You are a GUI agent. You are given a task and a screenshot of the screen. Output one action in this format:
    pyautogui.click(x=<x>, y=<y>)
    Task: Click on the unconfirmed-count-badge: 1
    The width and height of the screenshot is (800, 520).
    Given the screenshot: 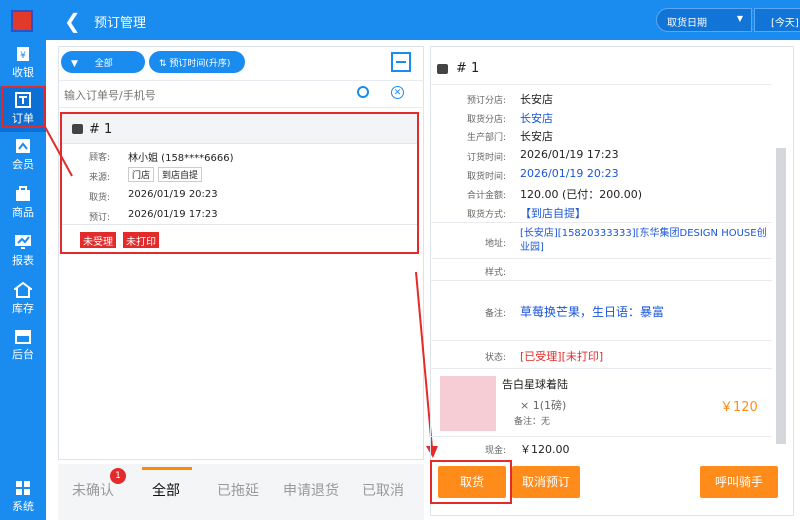 What is the action you would take?
    pyautogui.click(x=118, y=476)
    